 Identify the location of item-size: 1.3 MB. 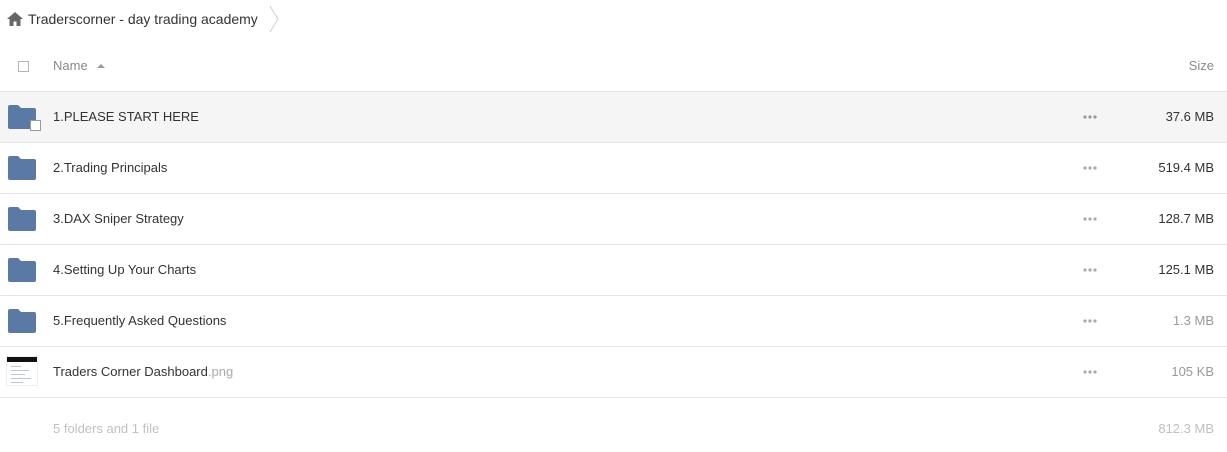
(1193, 320).